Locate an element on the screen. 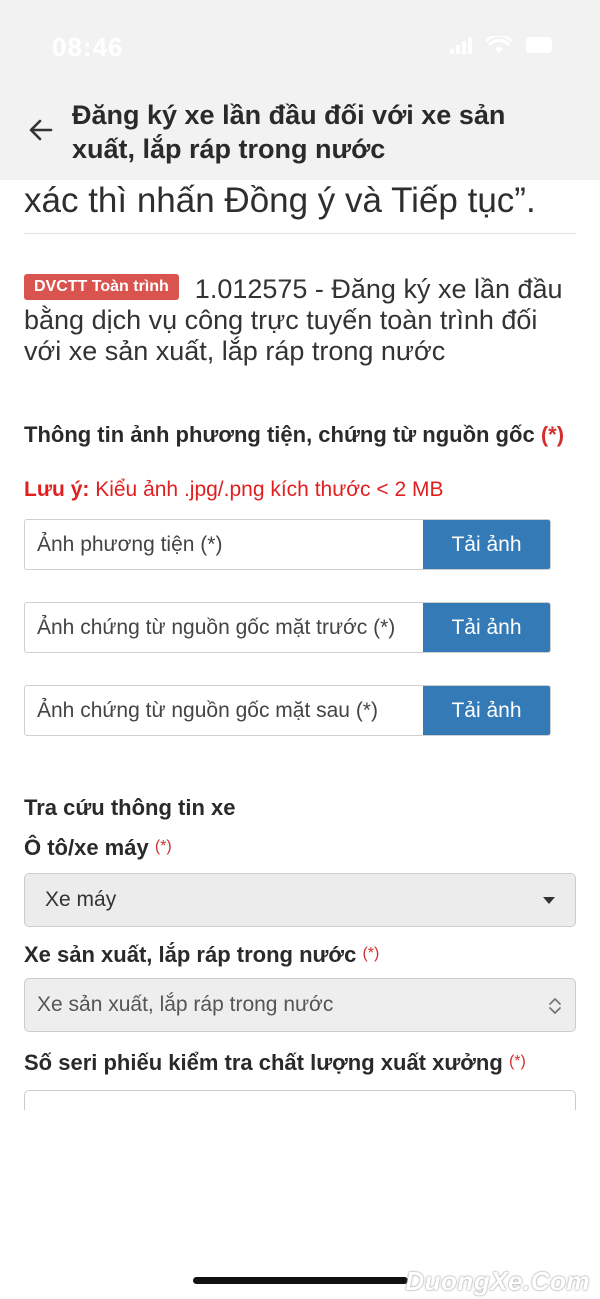 The image size is (600, 1299). watermark: DuongXe.Com is located at coordinates (497, 1281).